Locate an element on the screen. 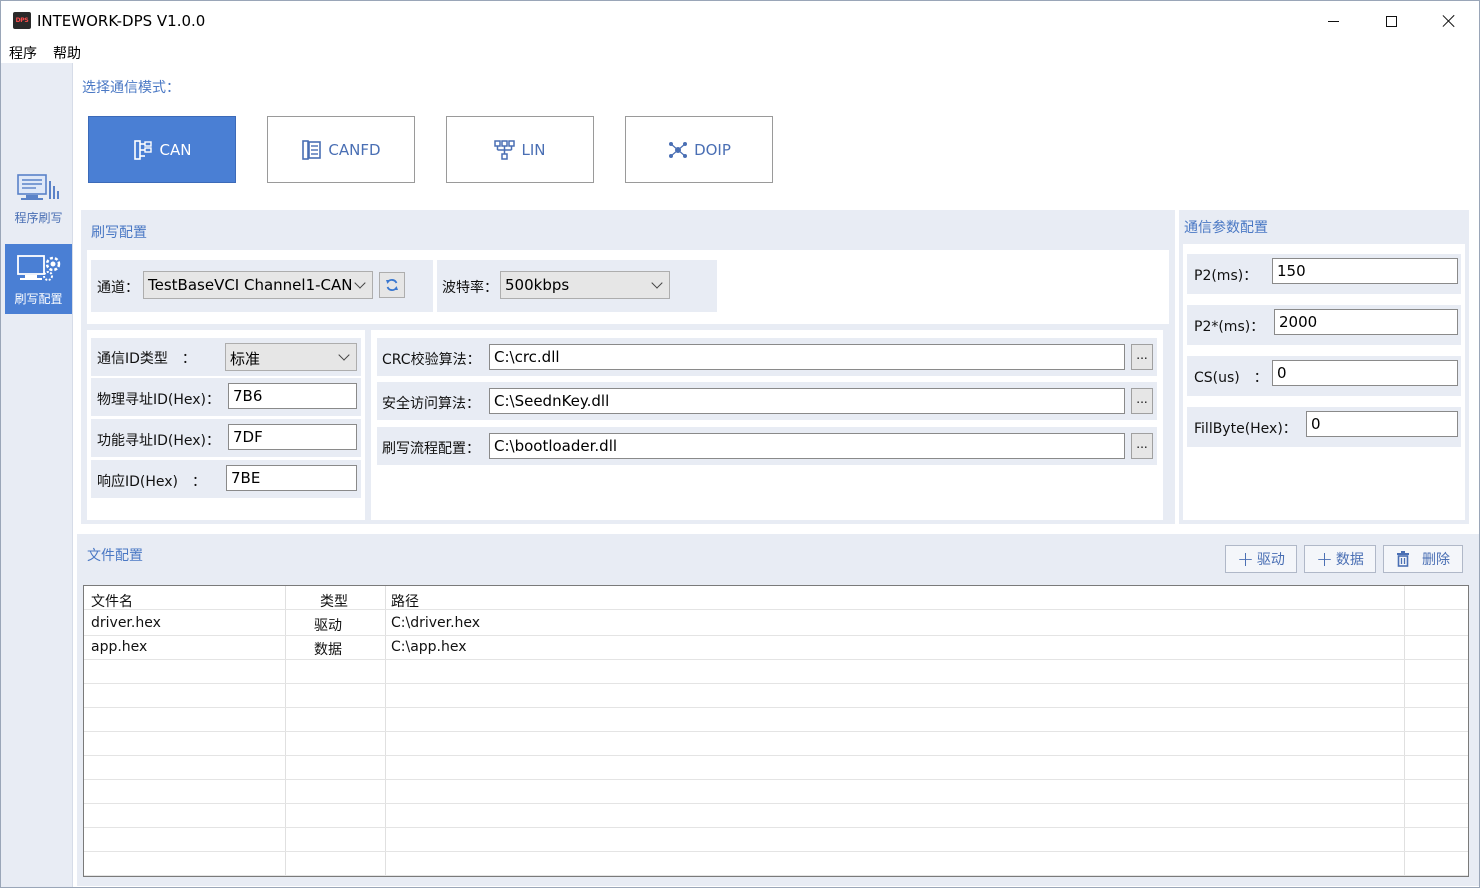  maximize-icon is located at coordinates (1391, 21).